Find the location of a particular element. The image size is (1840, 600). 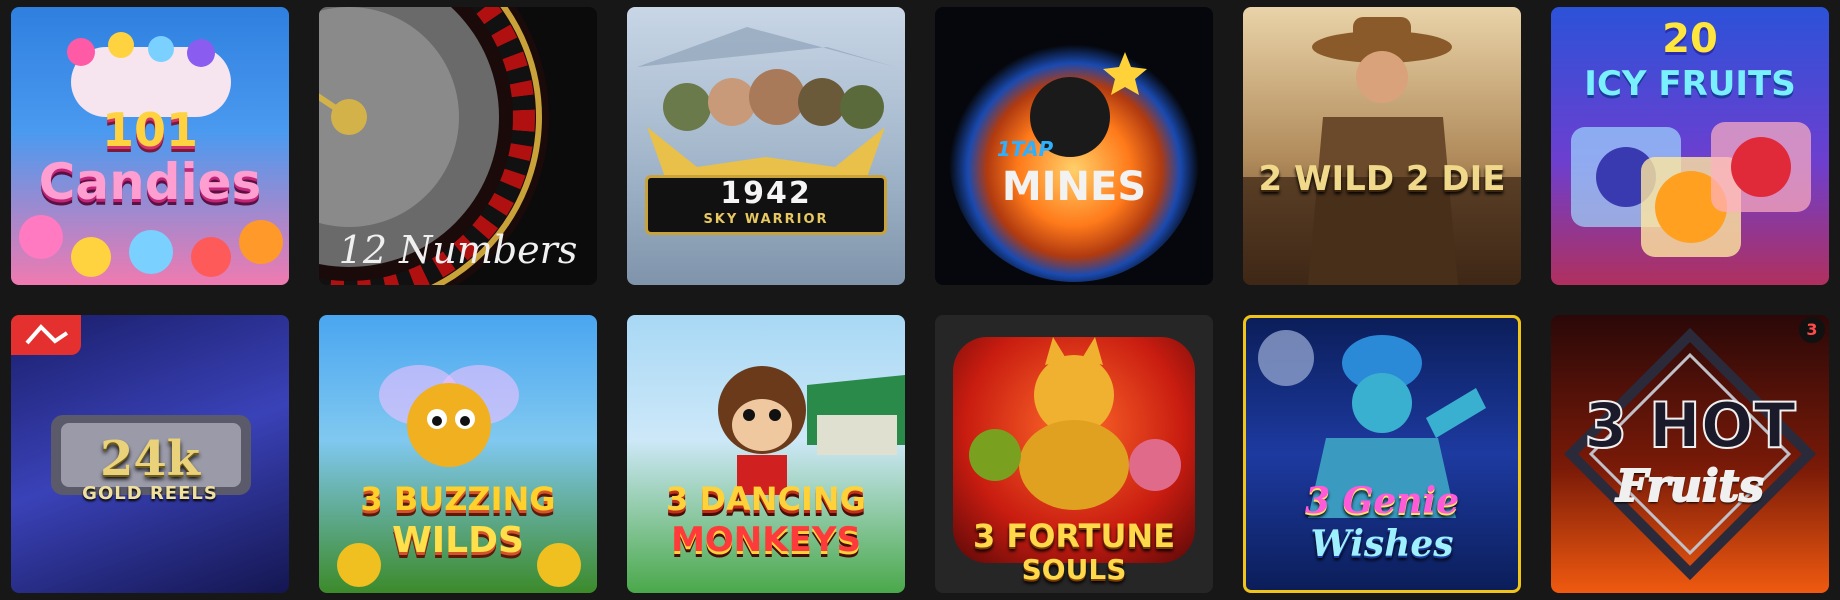

game-tile-1tap-mines: 1TAP MINES is located at coordinates (1074, 146).